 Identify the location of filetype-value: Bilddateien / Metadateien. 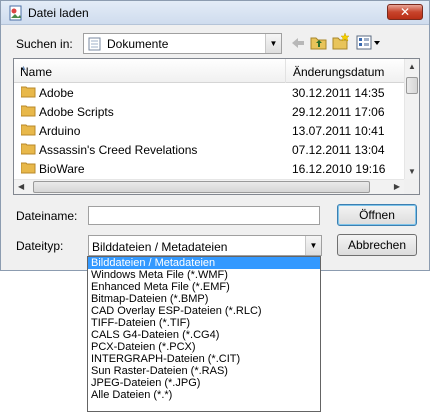
(160, 247).